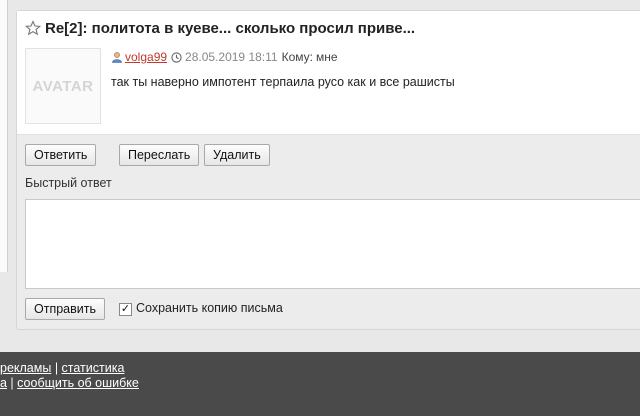 The image size is (640, 416). Describe the element at coordinates (176, 57) in the screenshot. I see `clock-icon` at that location.